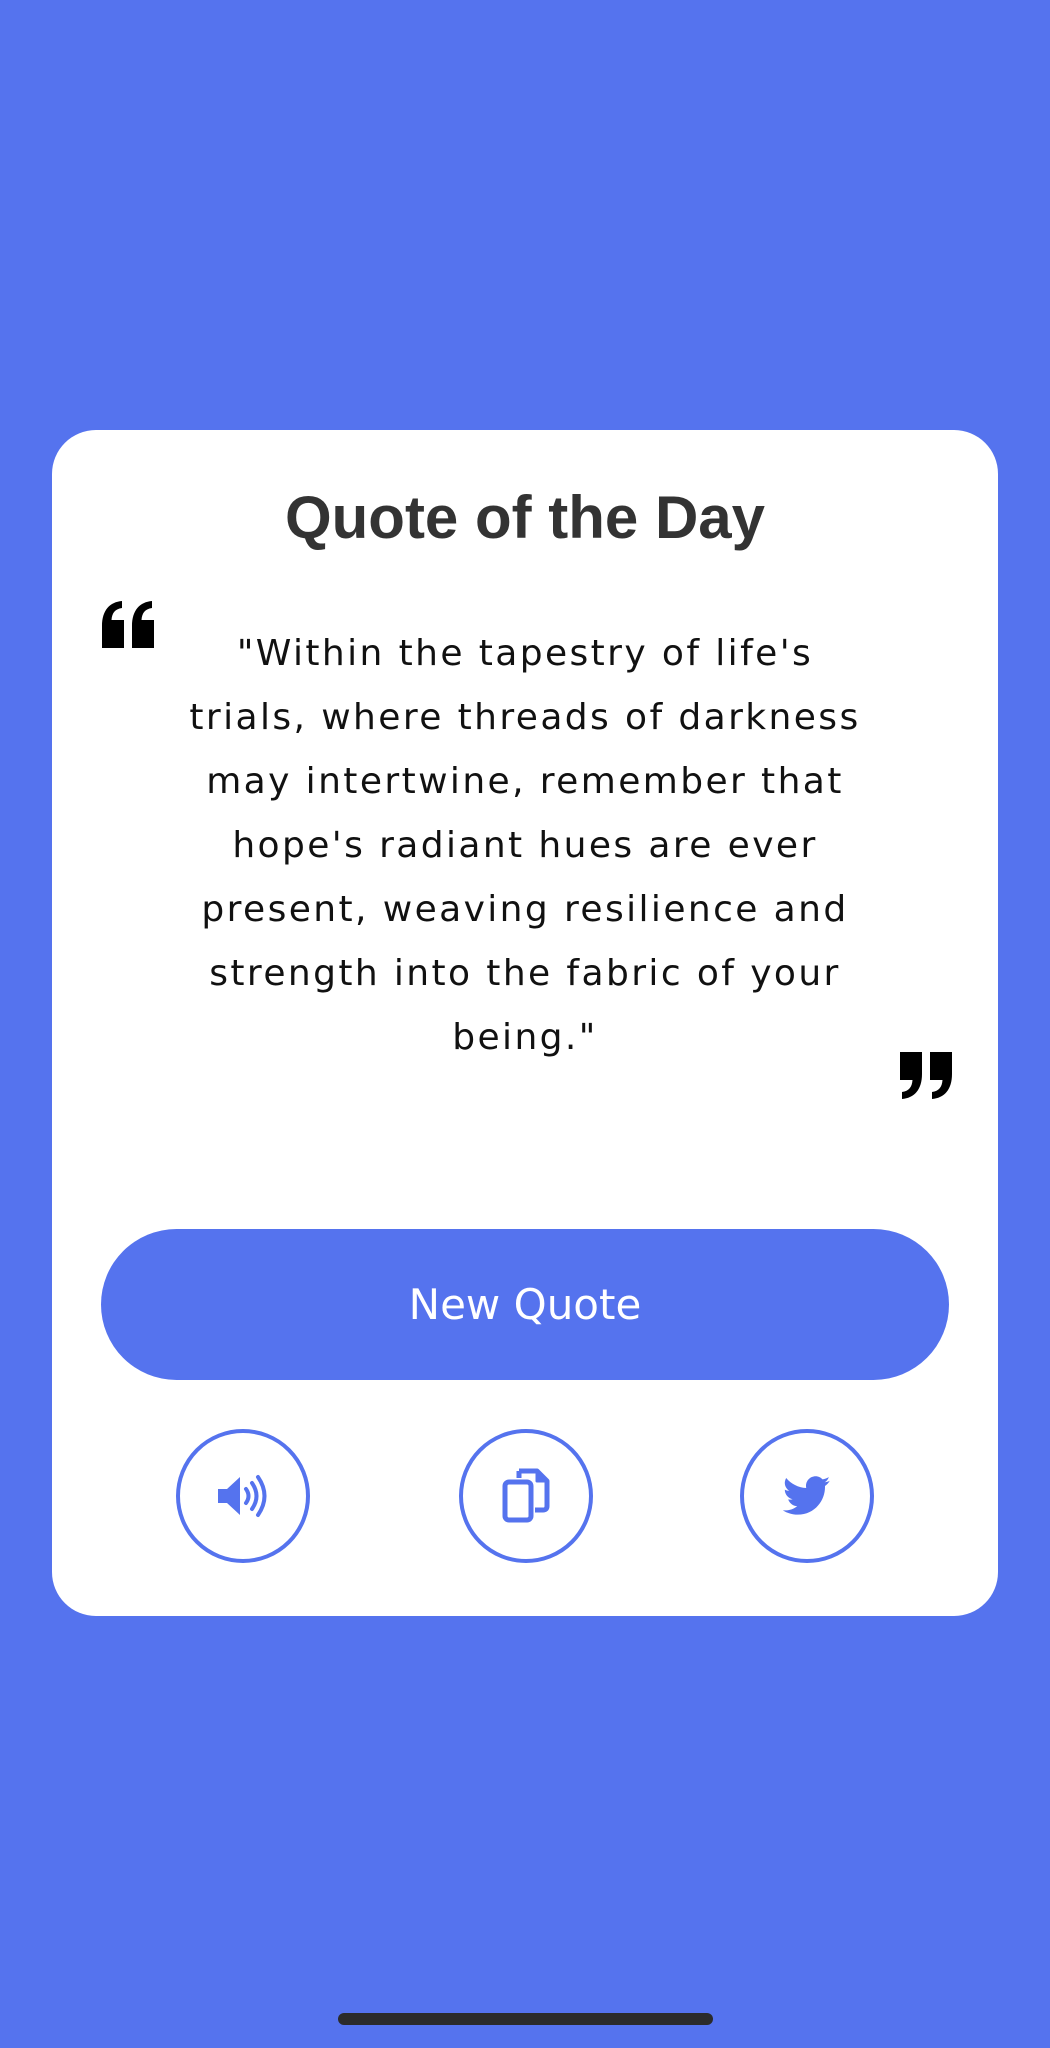 The height and width of the screenshot is (2048, 1050). Describe the element at coordinates (525, 517) in the screenshot. I see `page-title: Quote of the Day` at that location.